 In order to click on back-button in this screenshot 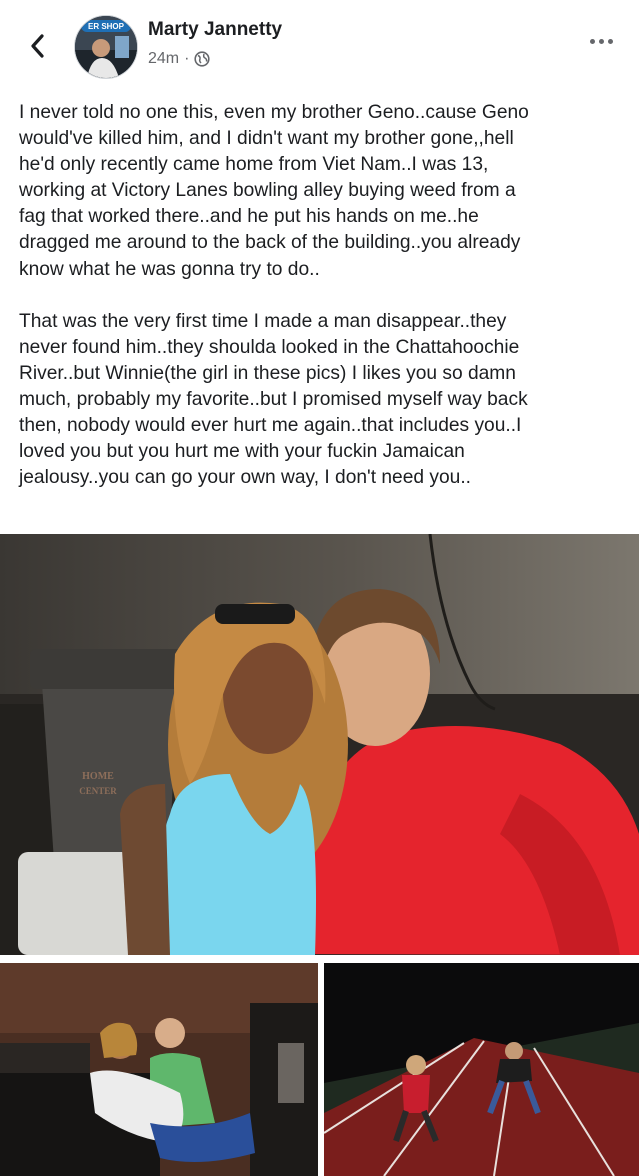, I will do `click(37, 46)`.